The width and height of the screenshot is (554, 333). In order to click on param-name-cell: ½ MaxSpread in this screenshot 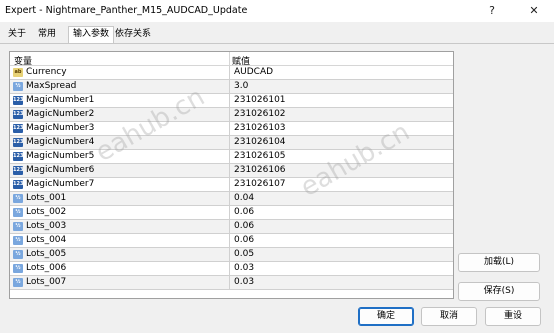, I will do `click(119, 86)`.